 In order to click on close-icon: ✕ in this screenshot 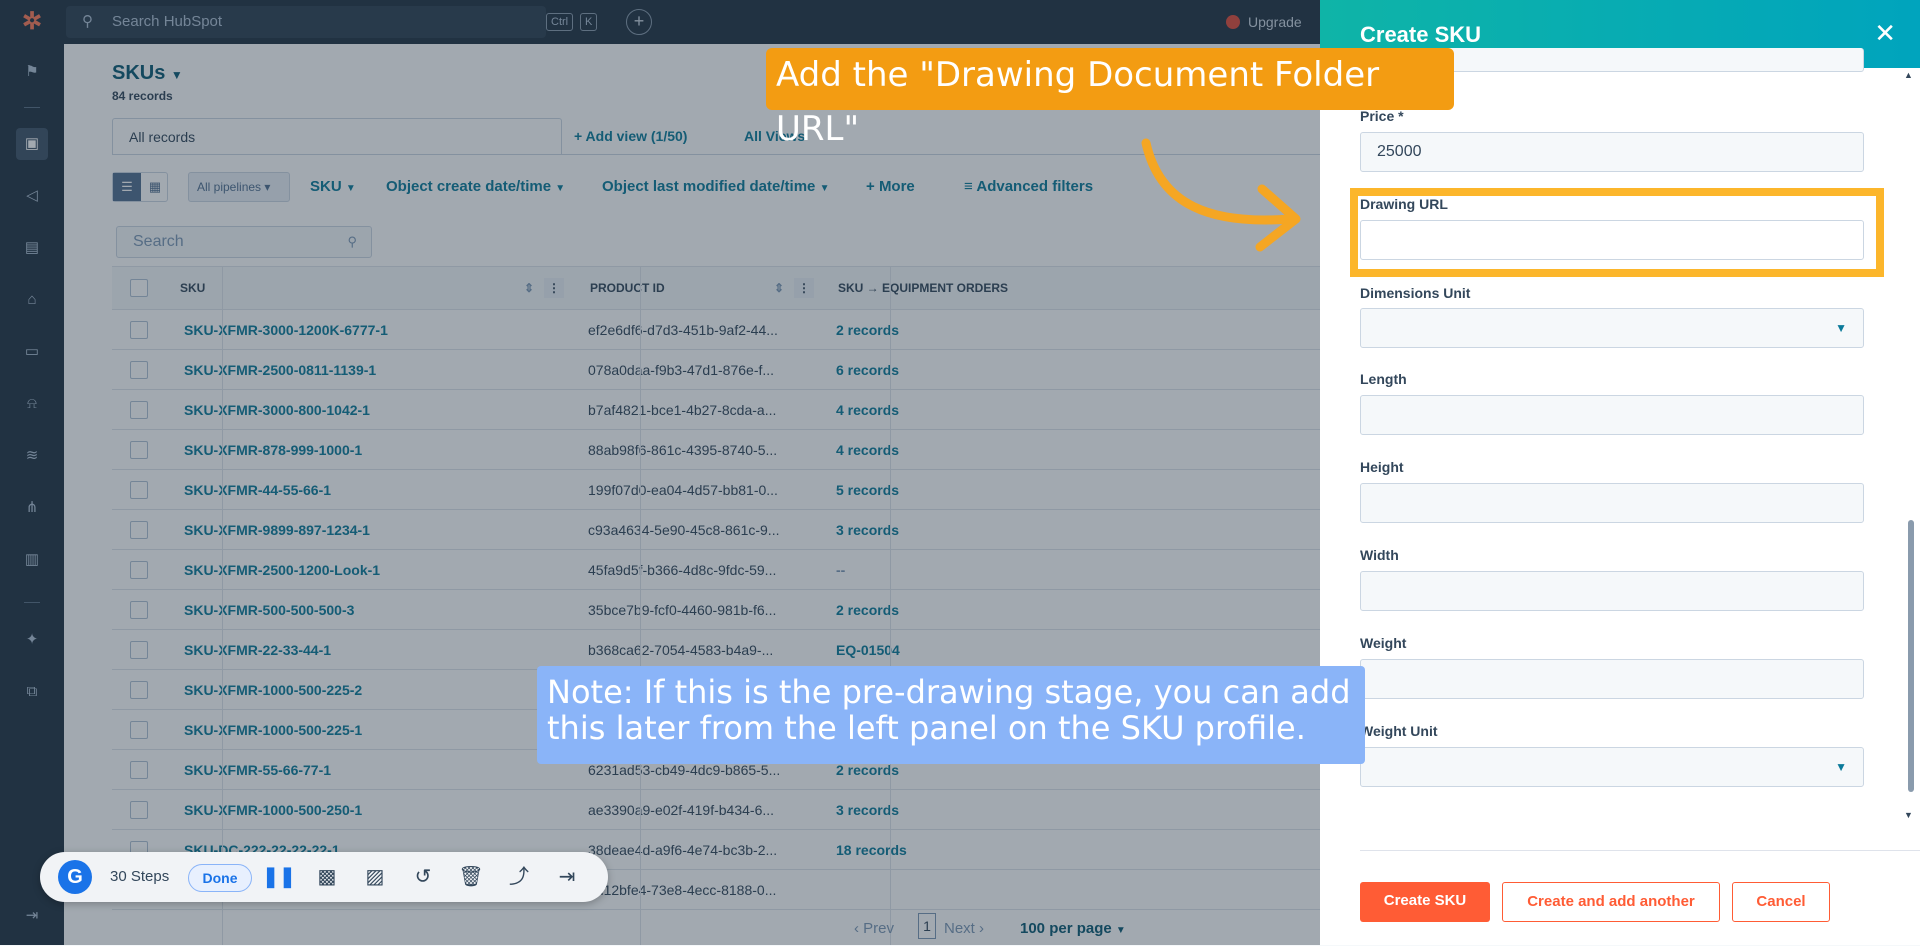, I will do `click(1885, 33)`.